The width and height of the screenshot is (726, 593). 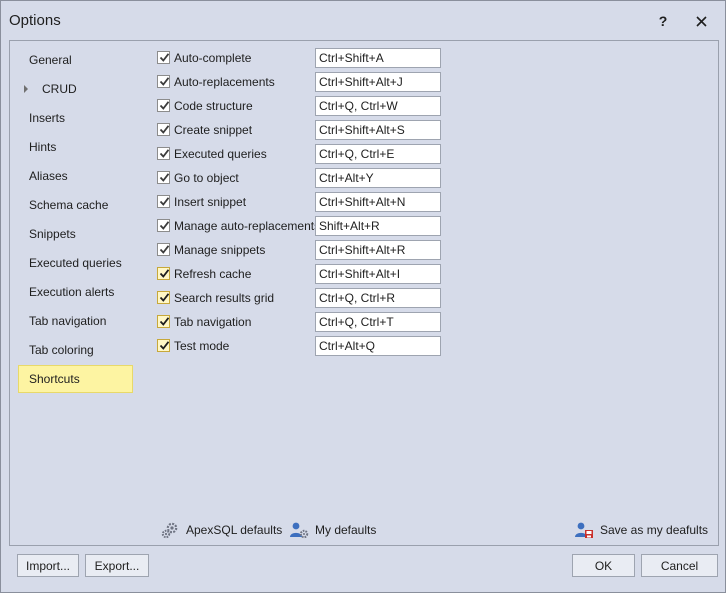 I want to click on save-as-my-defaults-button: Save as my deafults, so click(x=641, y=530).